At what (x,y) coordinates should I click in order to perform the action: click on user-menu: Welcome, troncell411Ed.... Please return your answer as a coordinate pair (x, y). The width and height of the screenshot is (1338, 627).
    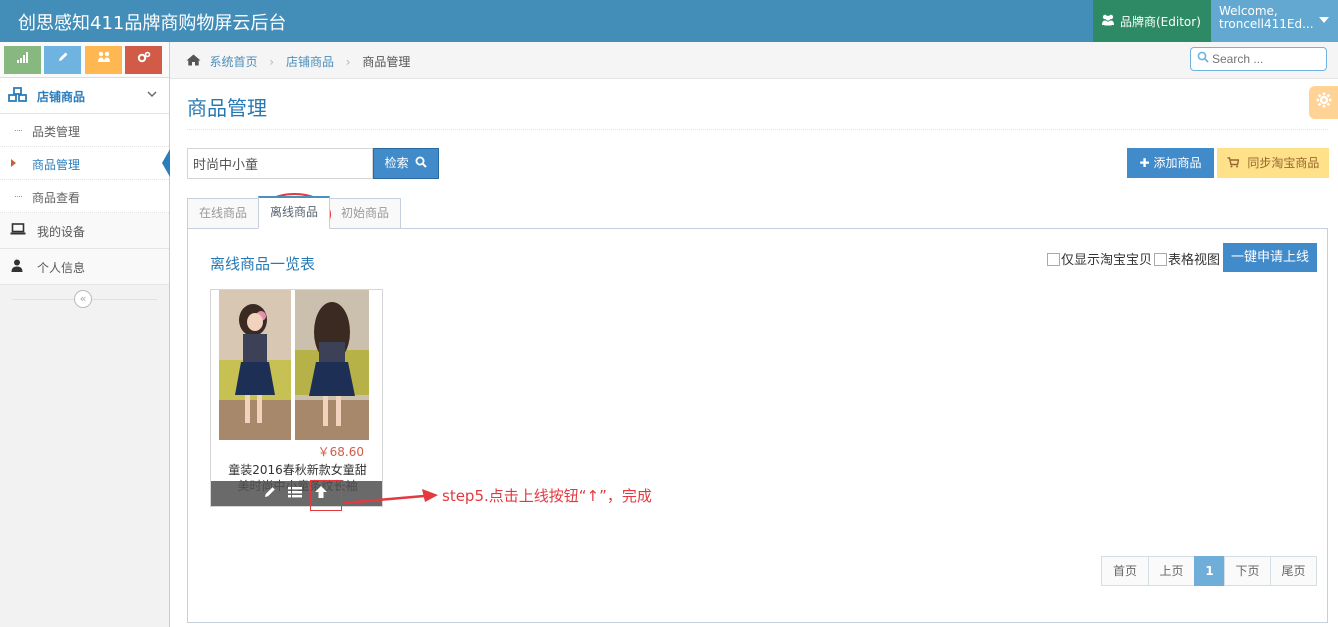
    Looking at the image, I should click on (1274, 21).